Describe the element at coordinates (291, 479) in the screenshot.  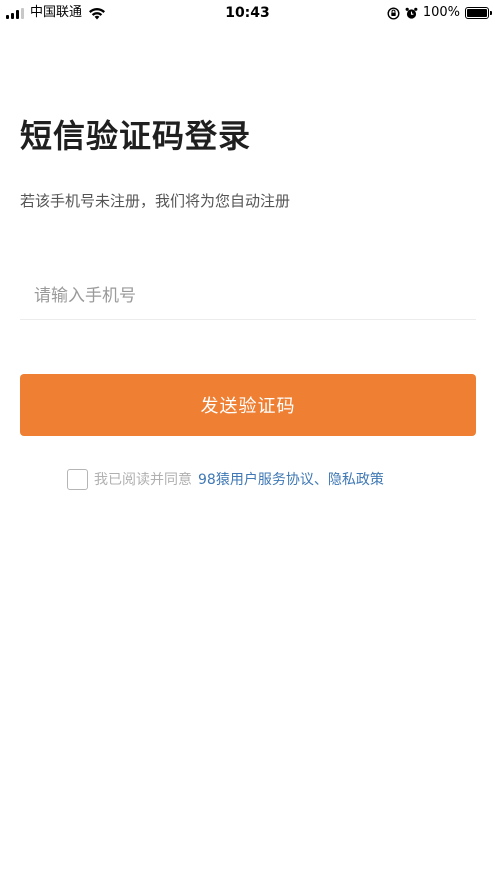
I see `agreement-policy-link: 98猿用户服务协议、隐私政策` at that location.